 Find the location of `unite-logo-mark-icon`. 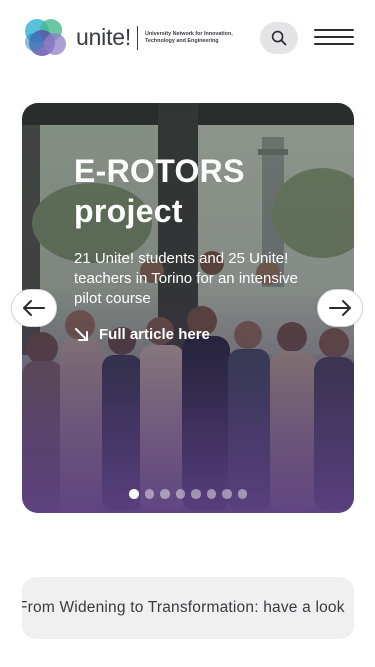

unite-logo-mark-icon is located at coordinates (45, 37).